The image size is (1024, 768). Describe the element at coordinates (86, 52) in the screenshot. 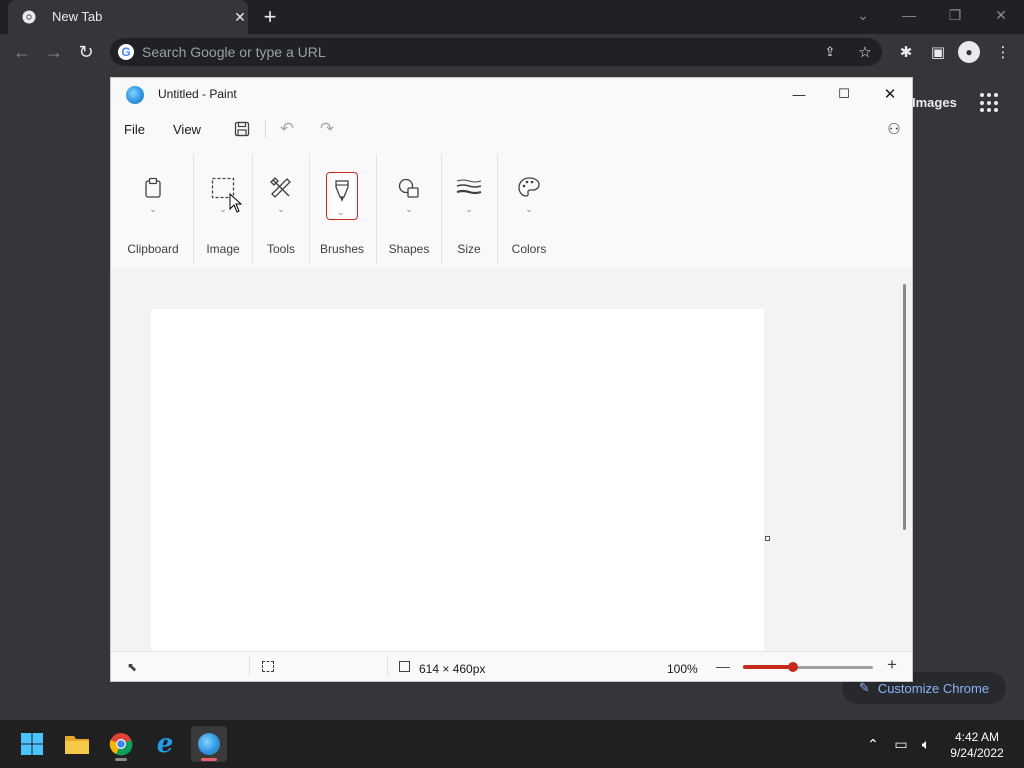

I see `reload-icon: ↻` at that location.